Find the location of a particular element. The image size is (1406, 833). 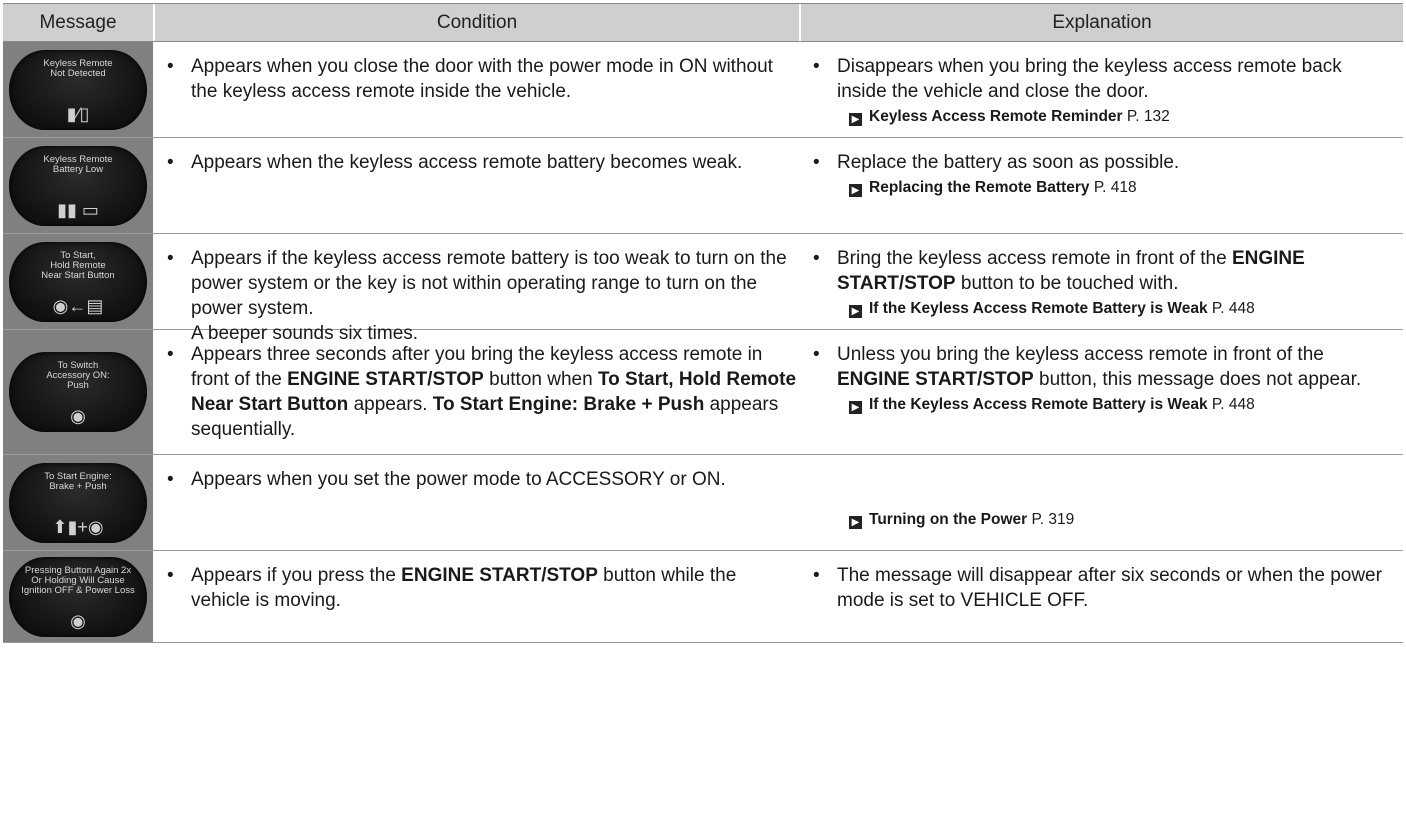

header-condition: Condition is located at coordinates (478, 22).